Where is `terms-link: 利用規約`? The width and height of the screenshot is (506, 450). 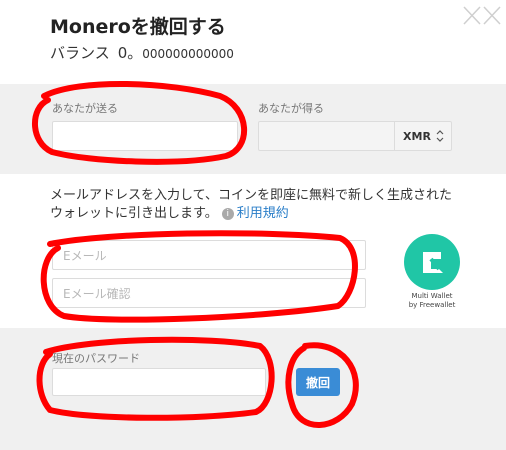 terms-link: 利用規約 is located at coordinates (263, 213).